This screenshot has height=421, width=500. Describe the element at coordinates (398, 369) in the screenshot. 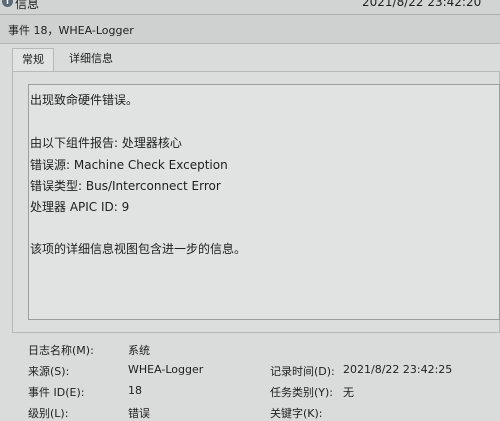

I see `logged-time-value: 2021/8/22 23:42:25` at that location.